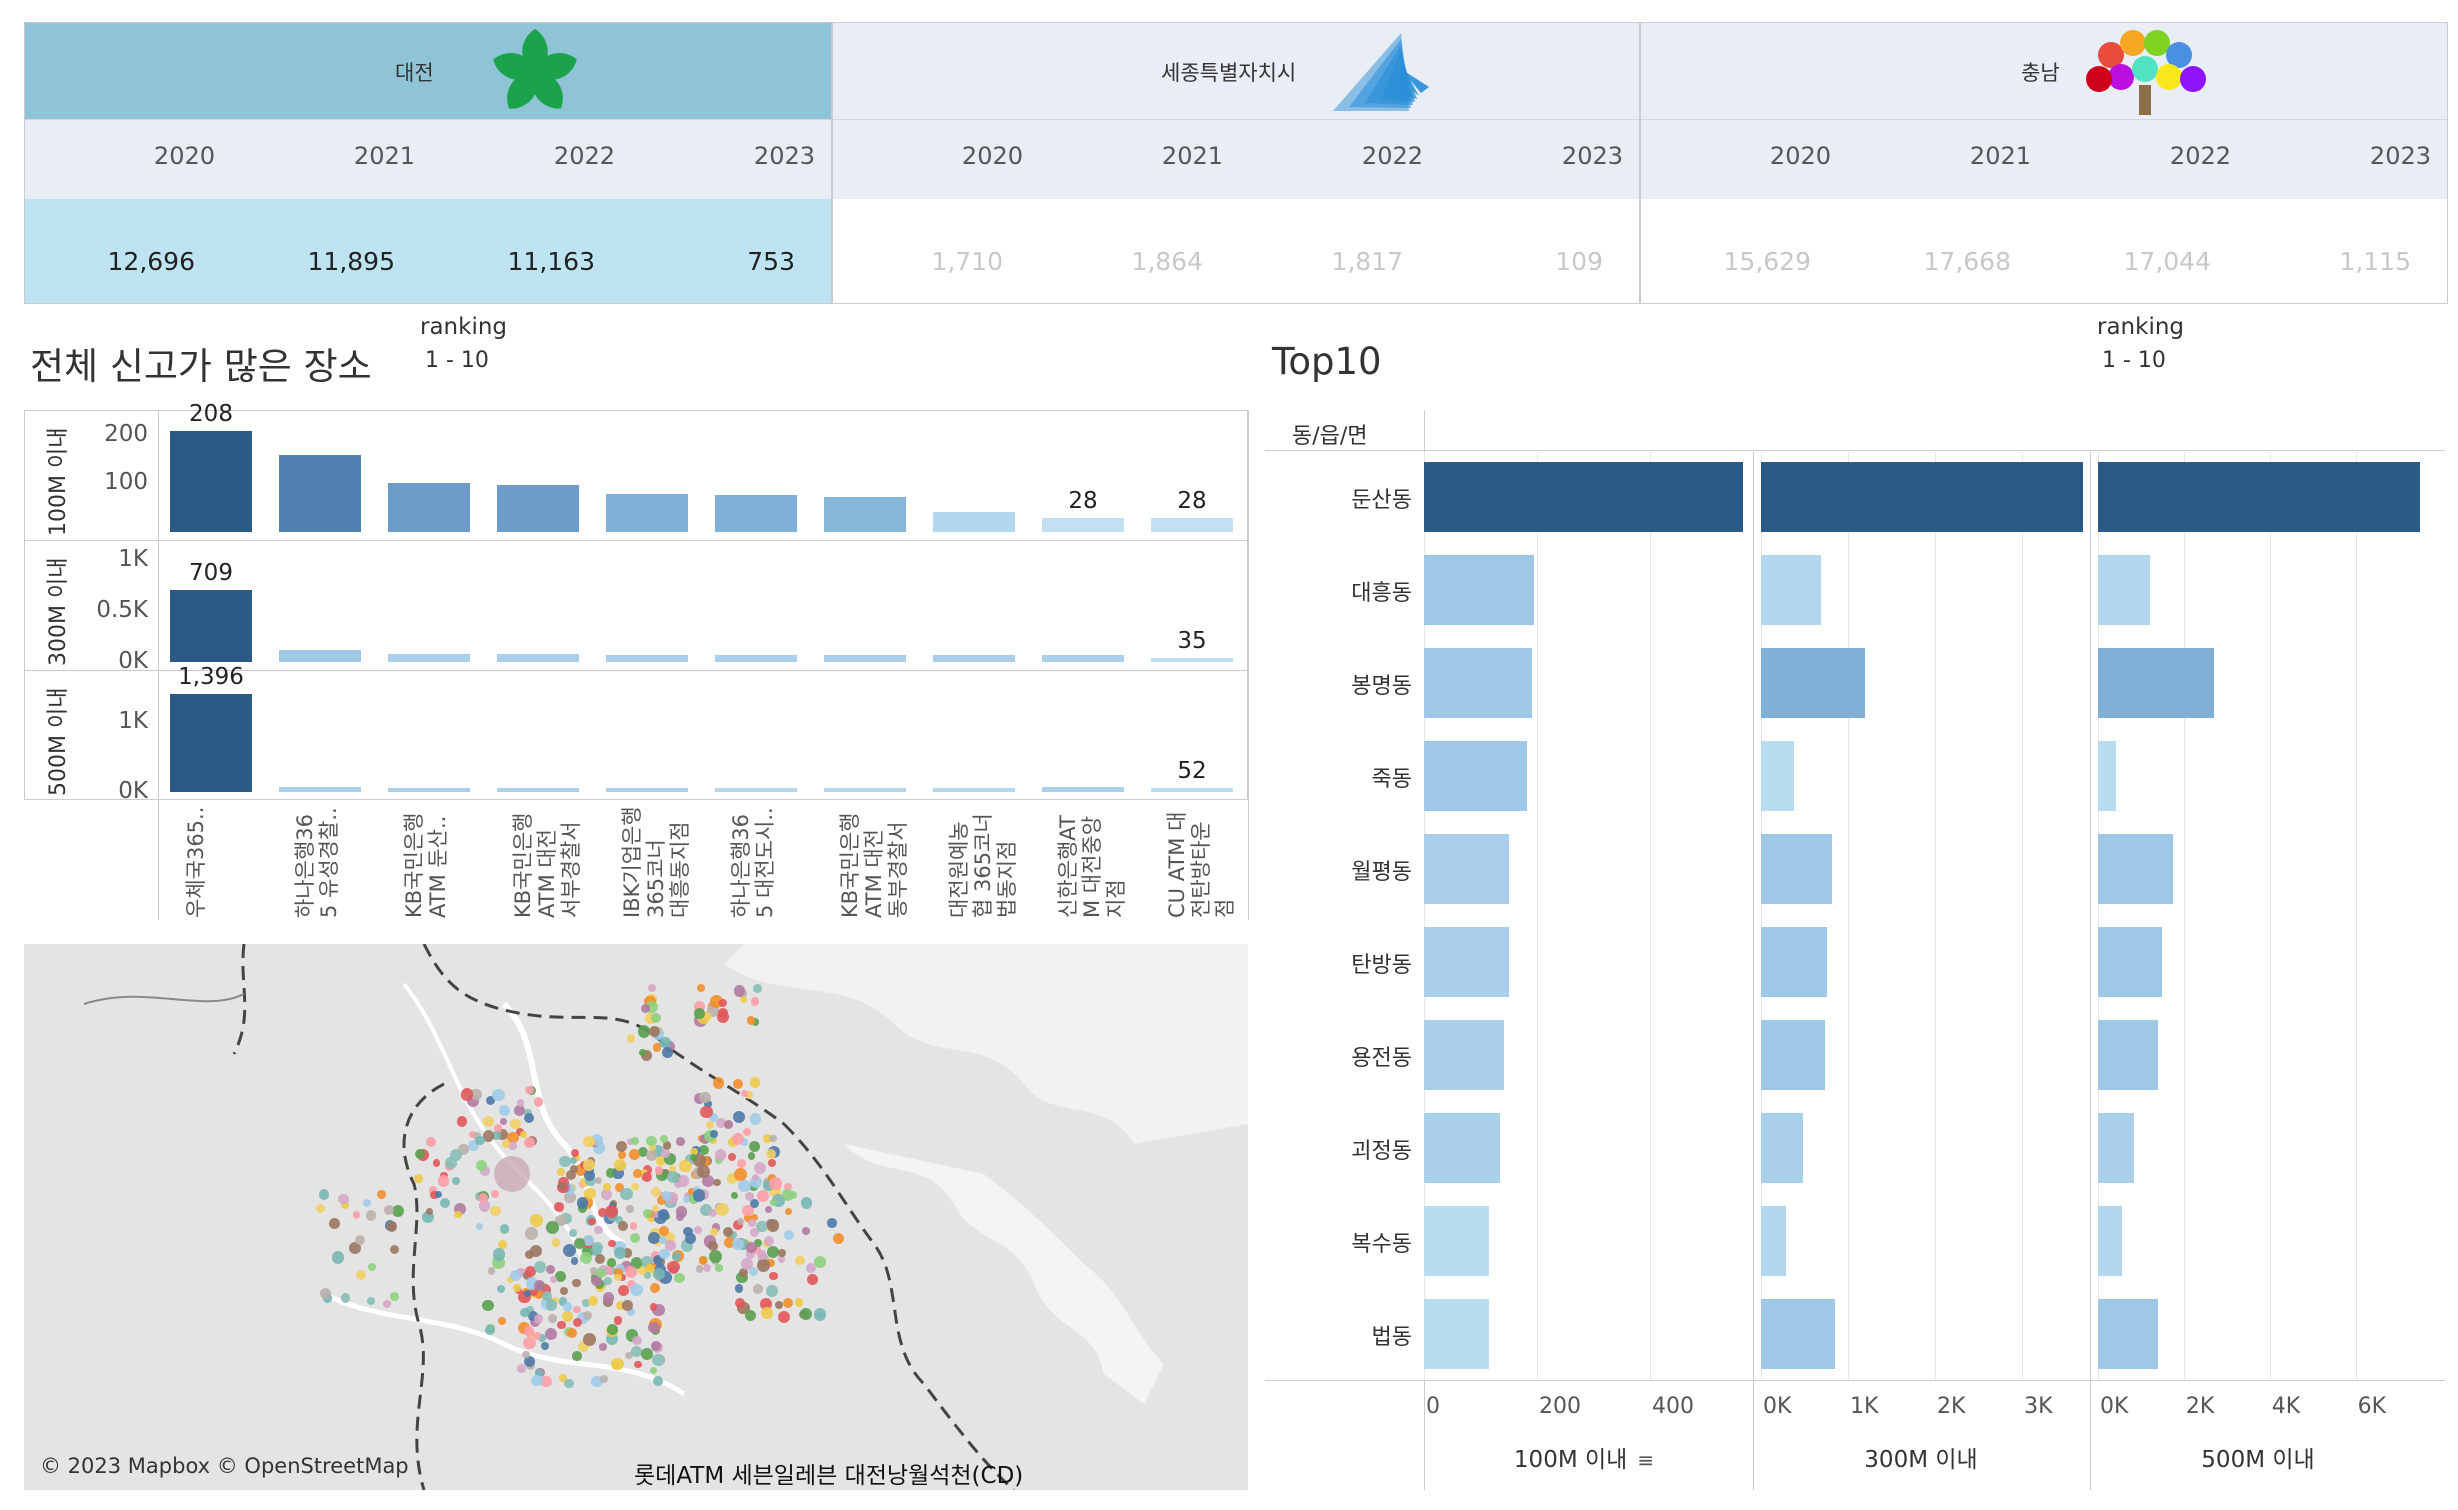  What do you see at coordinates (874, 865) in the screenshot?
I see `x-category-label: KB국민은행 ATM 대전 동부경찰서` at bounding box center [874, 865].